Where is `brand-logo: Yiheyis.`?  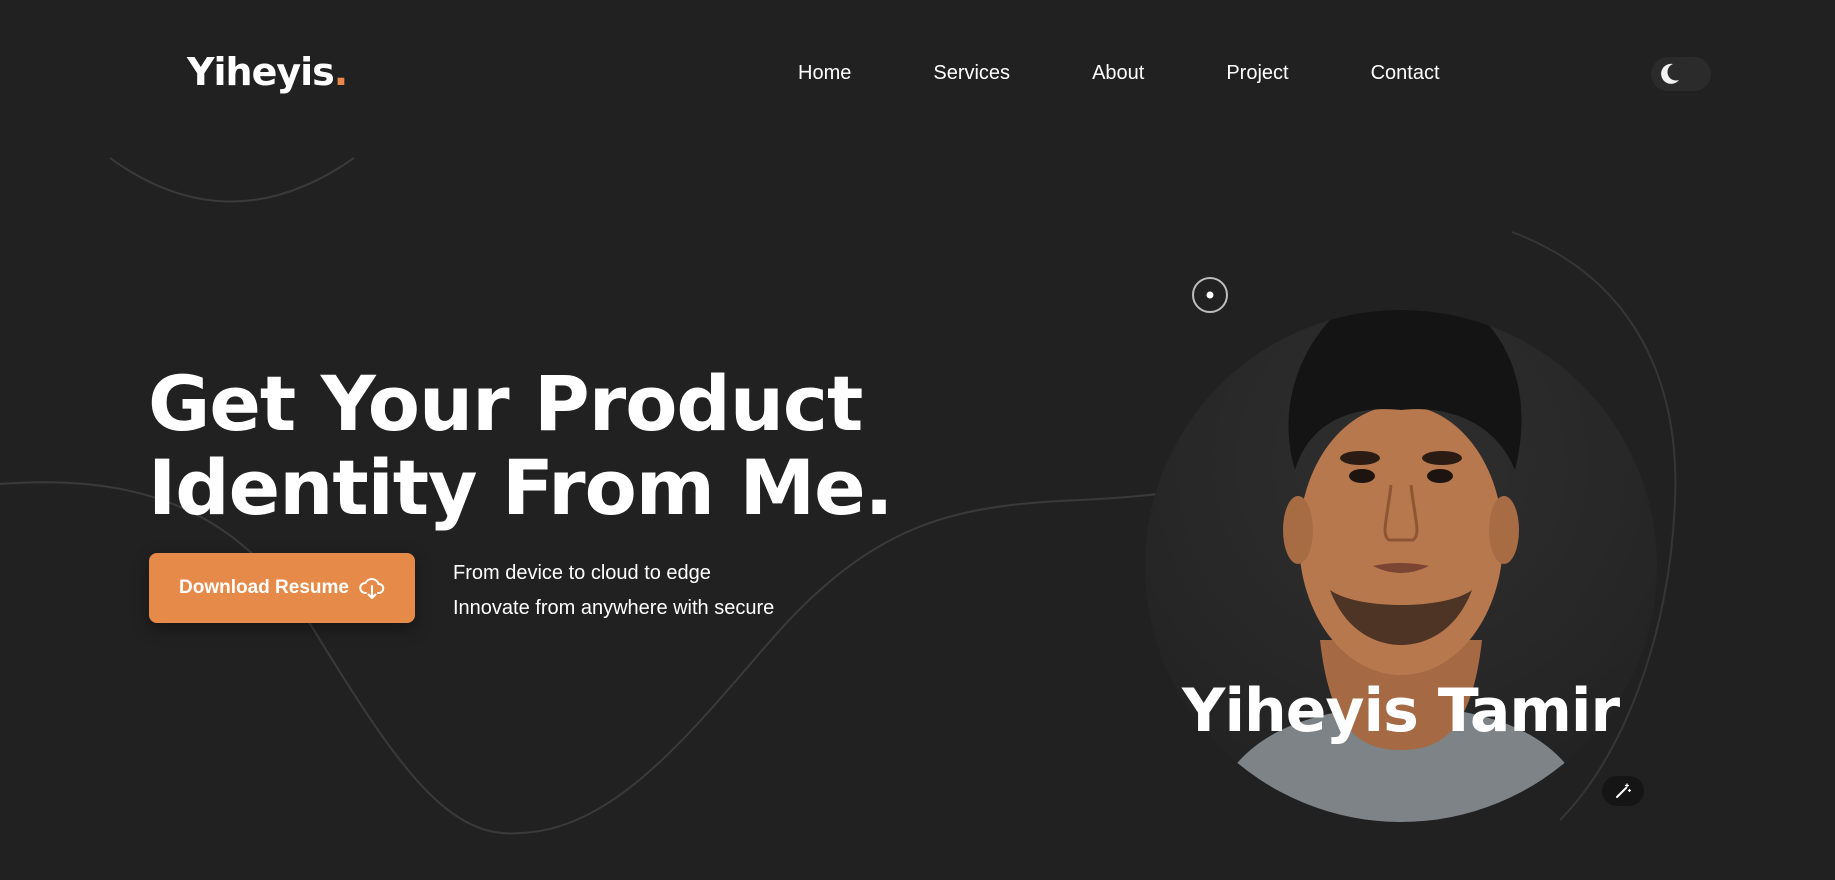
brand-logo: Yiheyis. is located at coordinates (267, 72).